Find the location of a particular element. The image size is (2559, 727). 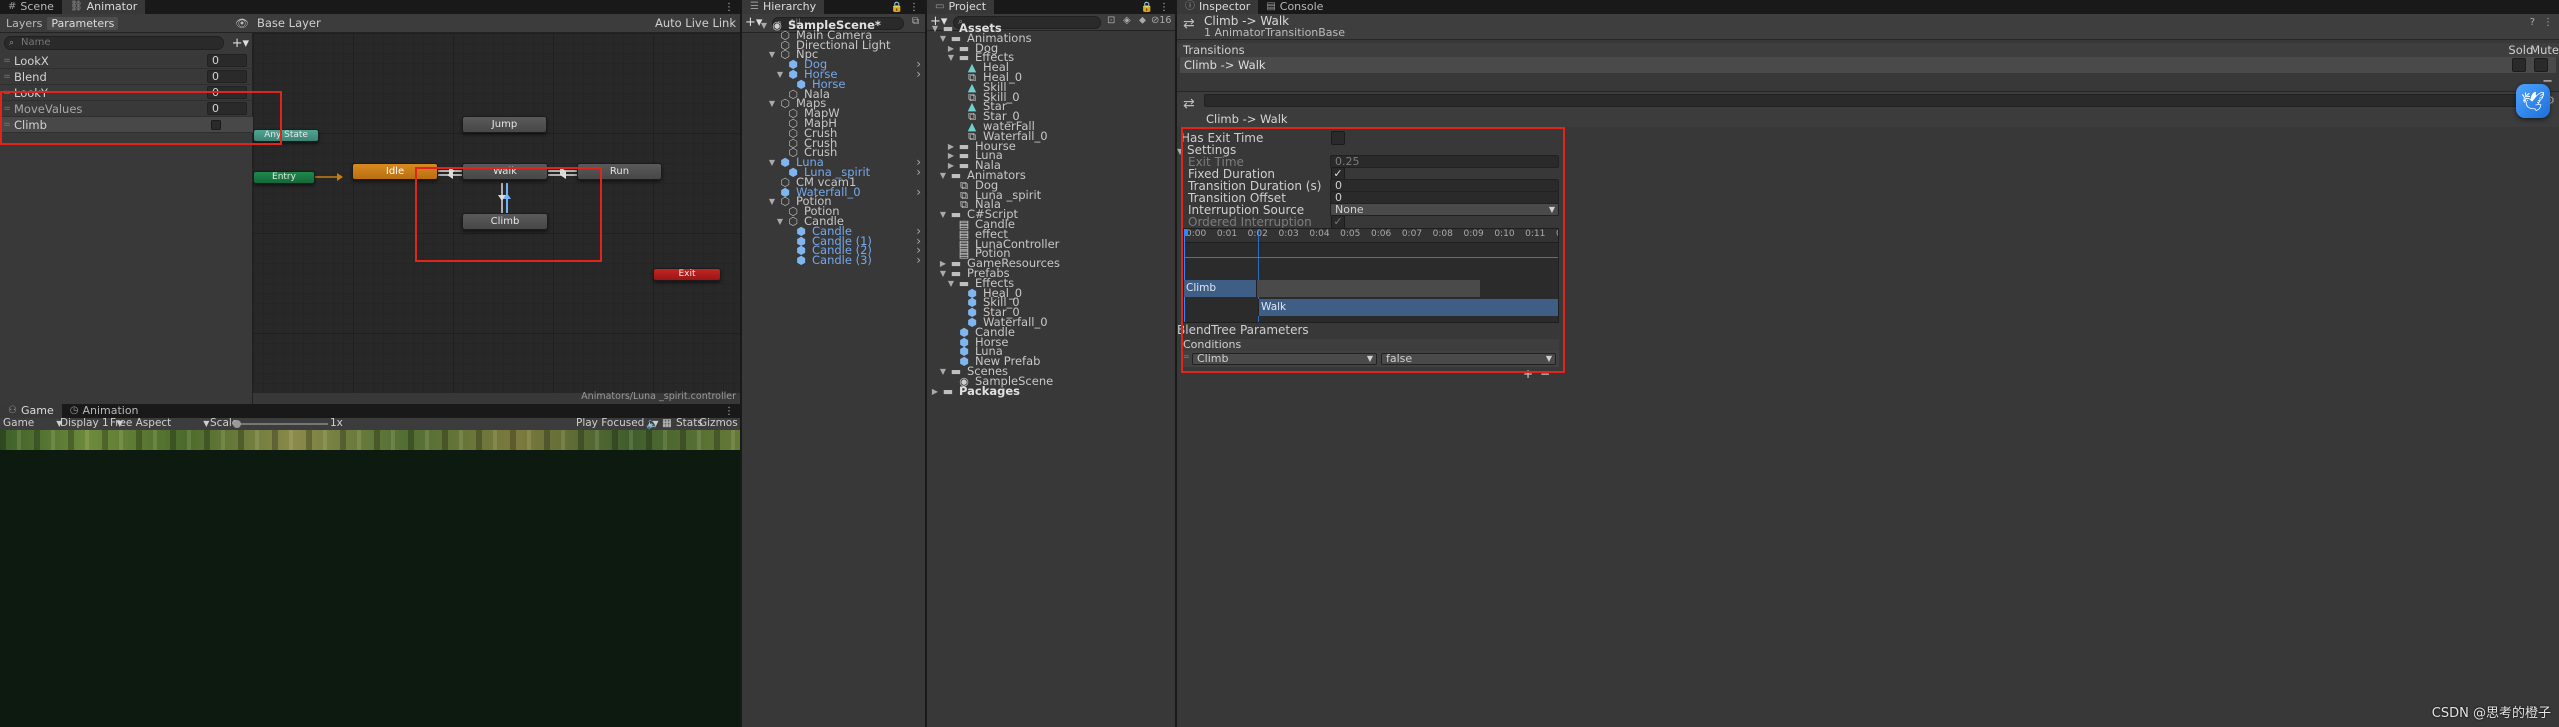

parameter-row: = Climb is located at coordinates (126, 125).